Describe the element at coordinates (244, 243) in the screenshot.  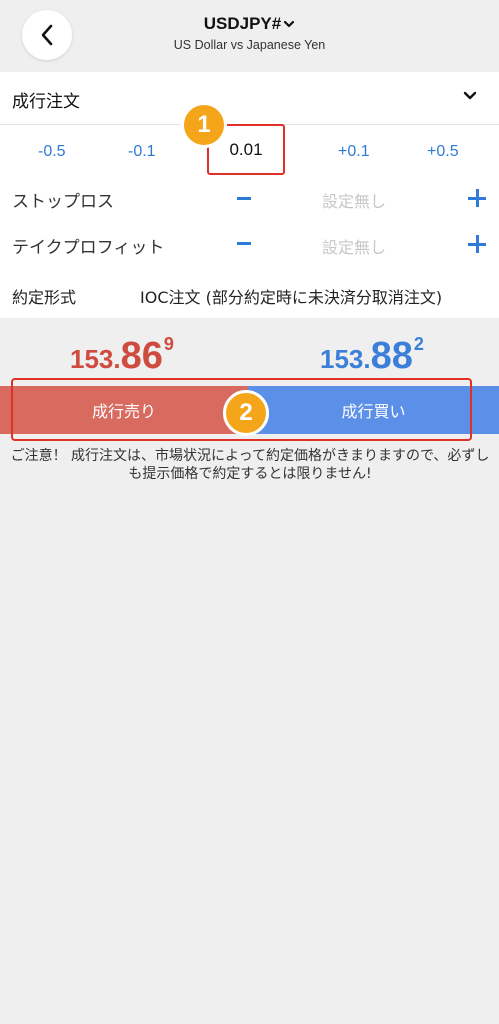
I see `take-profit-minus-button` at that location.